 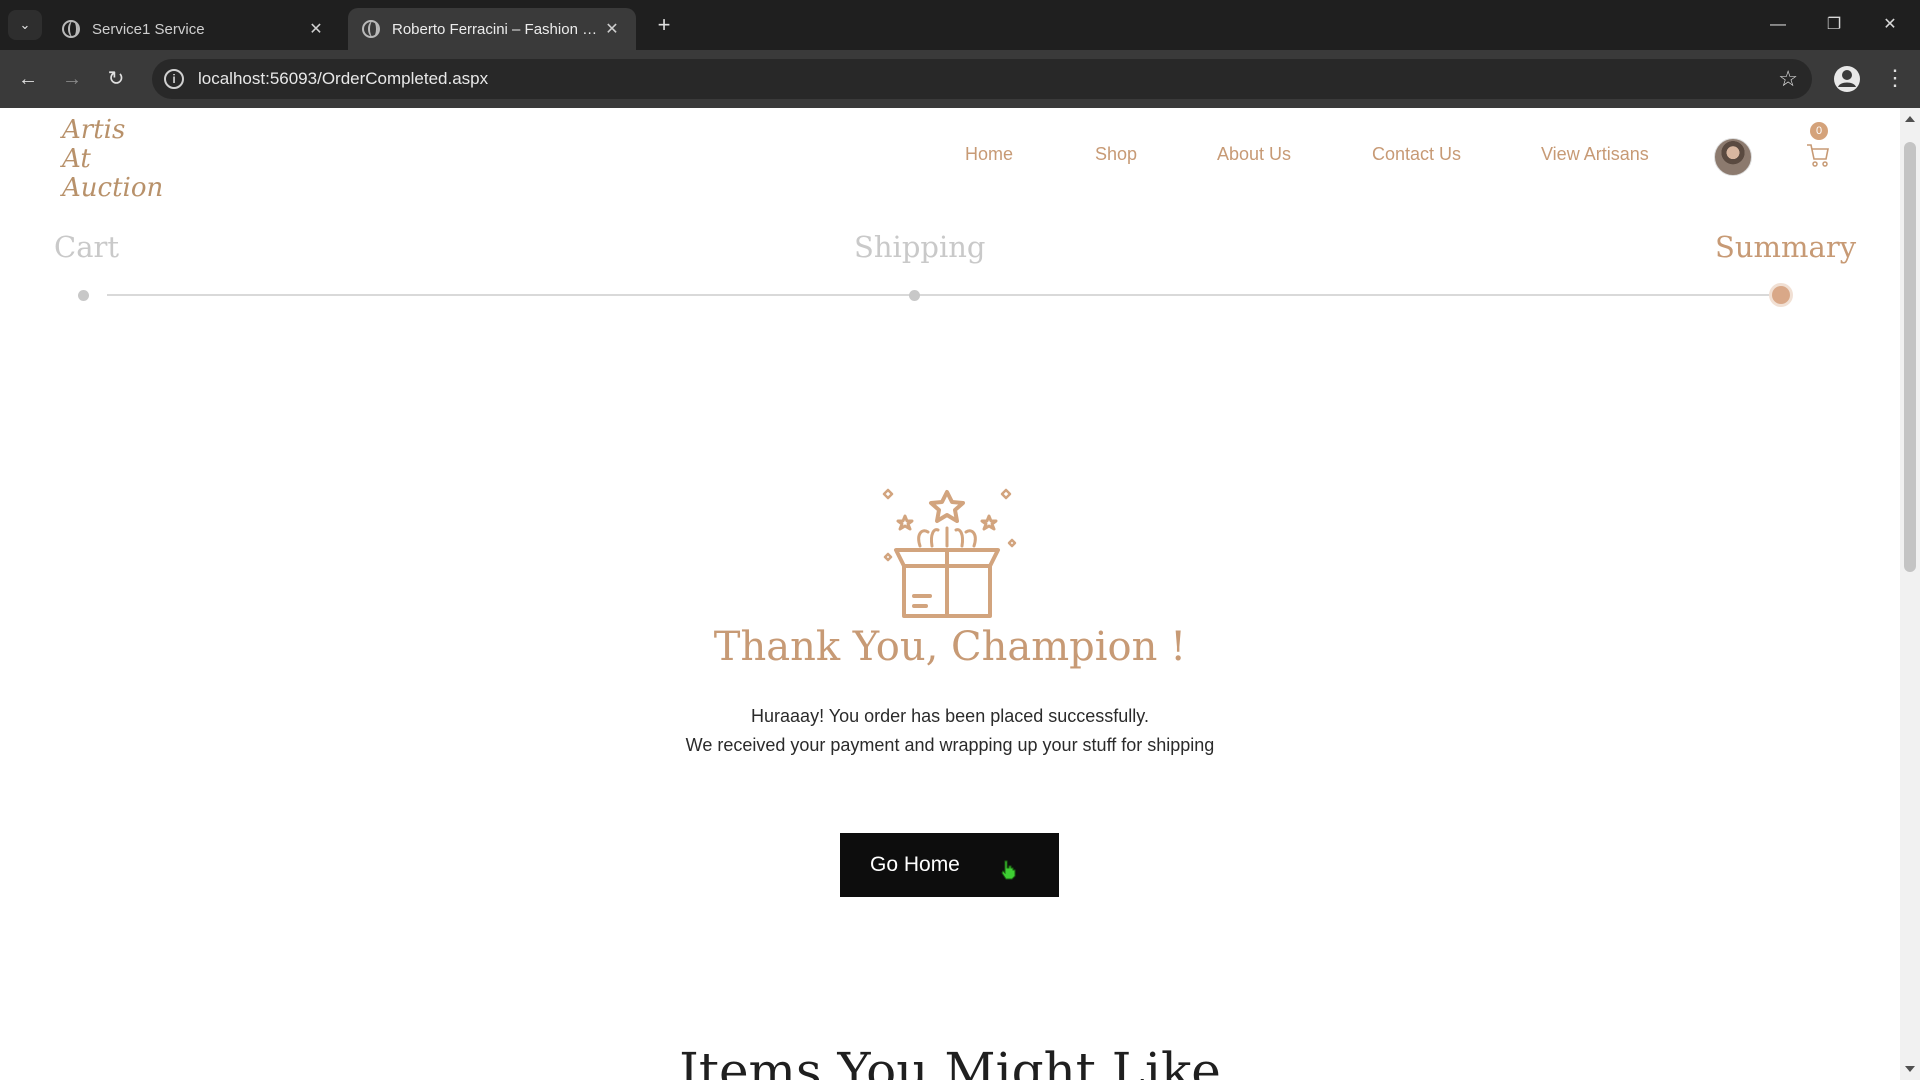 I want to click on plus-icon: +, so click(x=664, y=24).